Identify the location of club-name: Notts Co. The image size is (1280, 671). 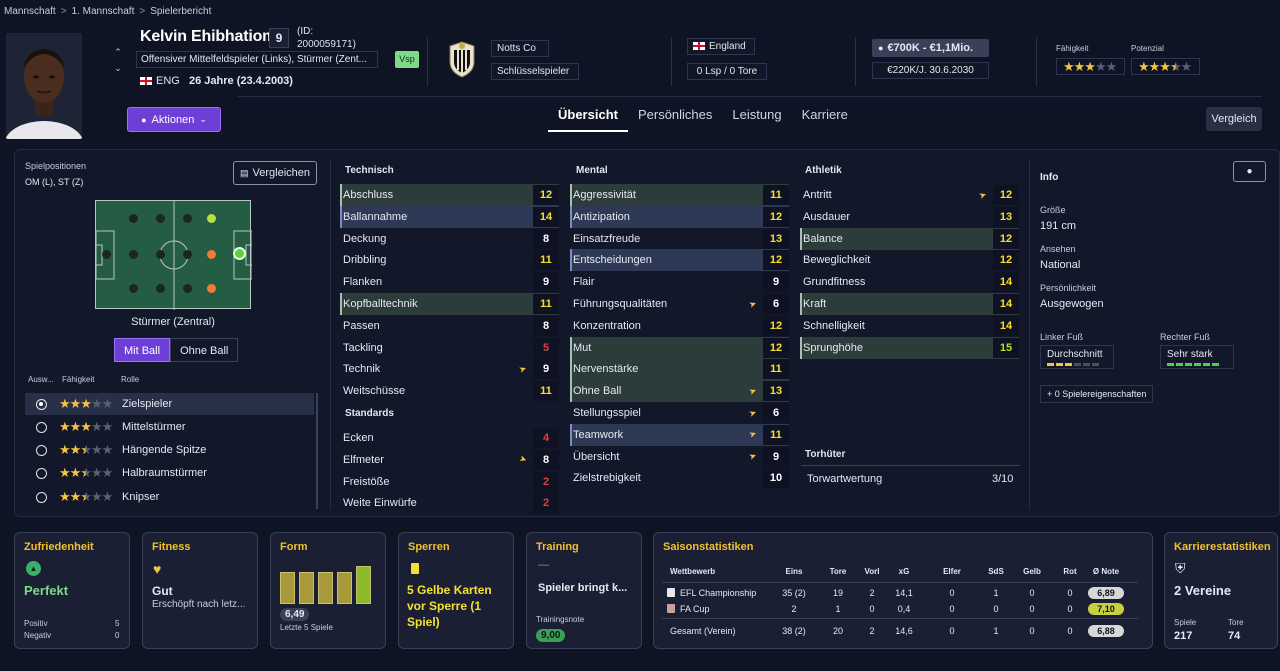
(520, 48).